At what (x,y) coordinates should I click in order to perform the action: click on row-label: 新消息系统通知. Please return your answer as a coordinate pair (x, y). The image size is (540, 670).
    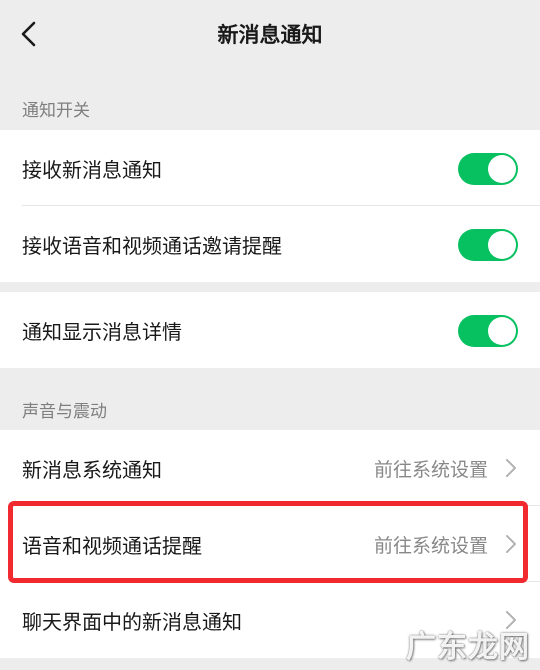
    Looking at the image, I should click on (92, 469).